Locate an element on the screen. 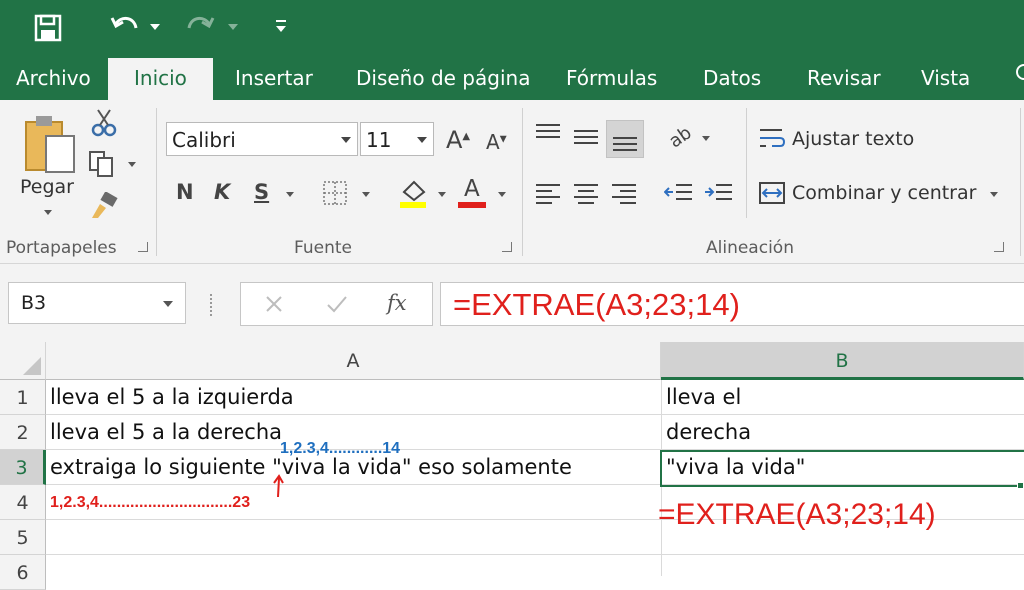 The image size is (1024, 590). align-middle-button is located at coordinates (587, 139).